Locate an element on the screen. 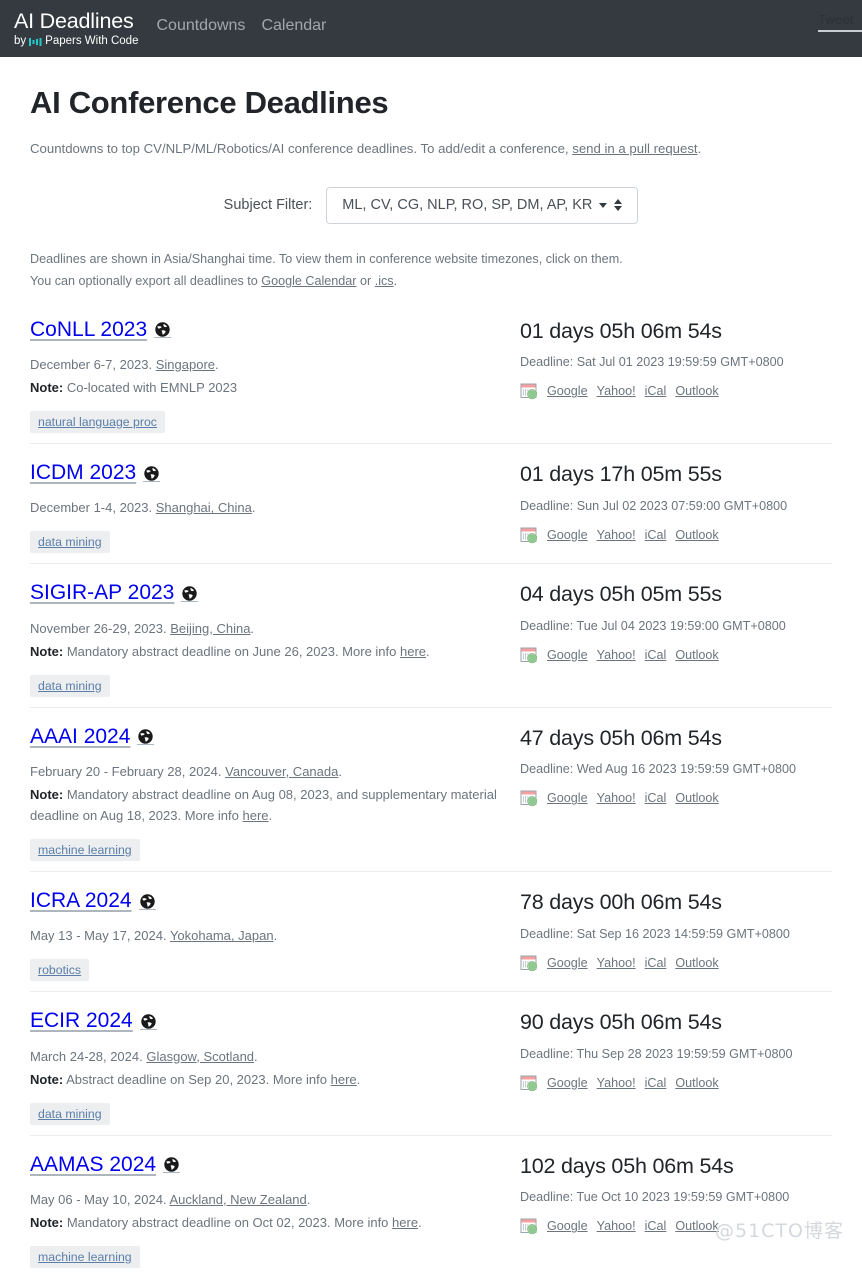 This screenshot has width=862, height=1278. tweet-button: Tweet is located at coordinates (840, 22).